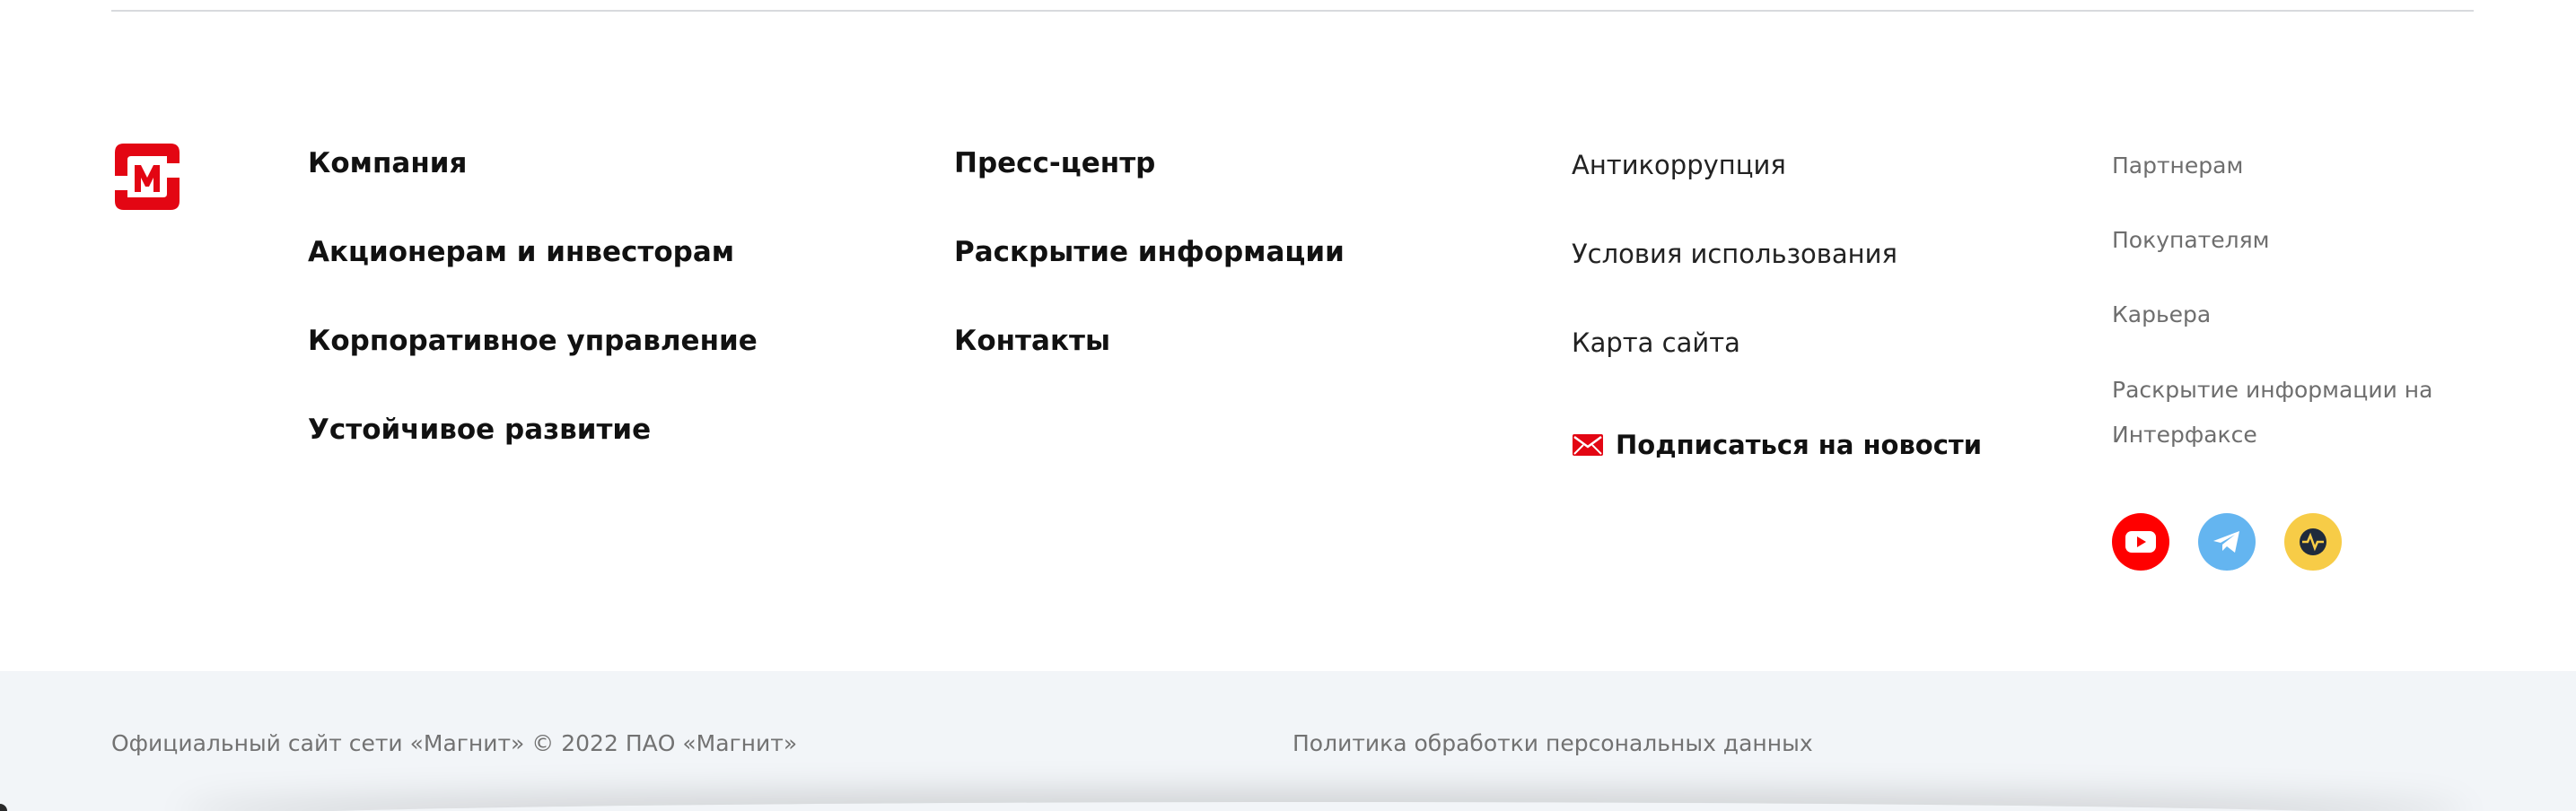  What do you see at coordinates (533, 430) in the screenshot?
I see `nav-sustainability-link: Устойчивое развитие` at bounding box center [533, 430].